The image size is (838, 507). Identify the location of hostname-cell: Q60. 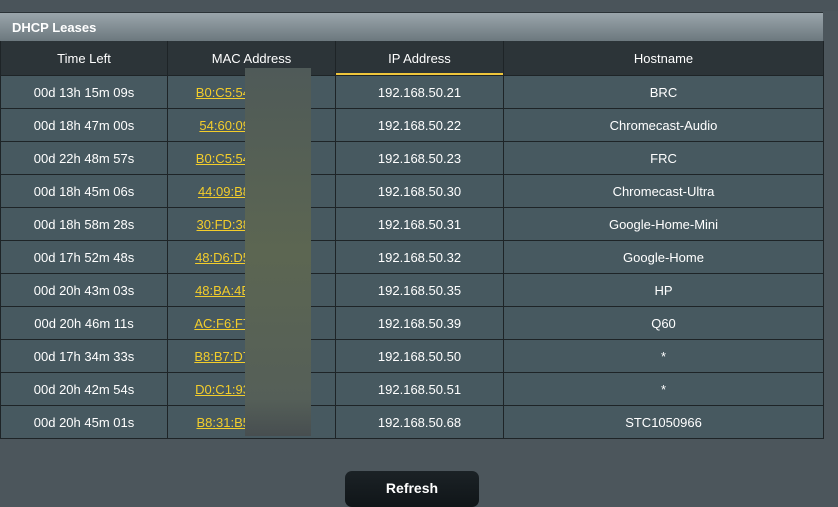
(663, 323).